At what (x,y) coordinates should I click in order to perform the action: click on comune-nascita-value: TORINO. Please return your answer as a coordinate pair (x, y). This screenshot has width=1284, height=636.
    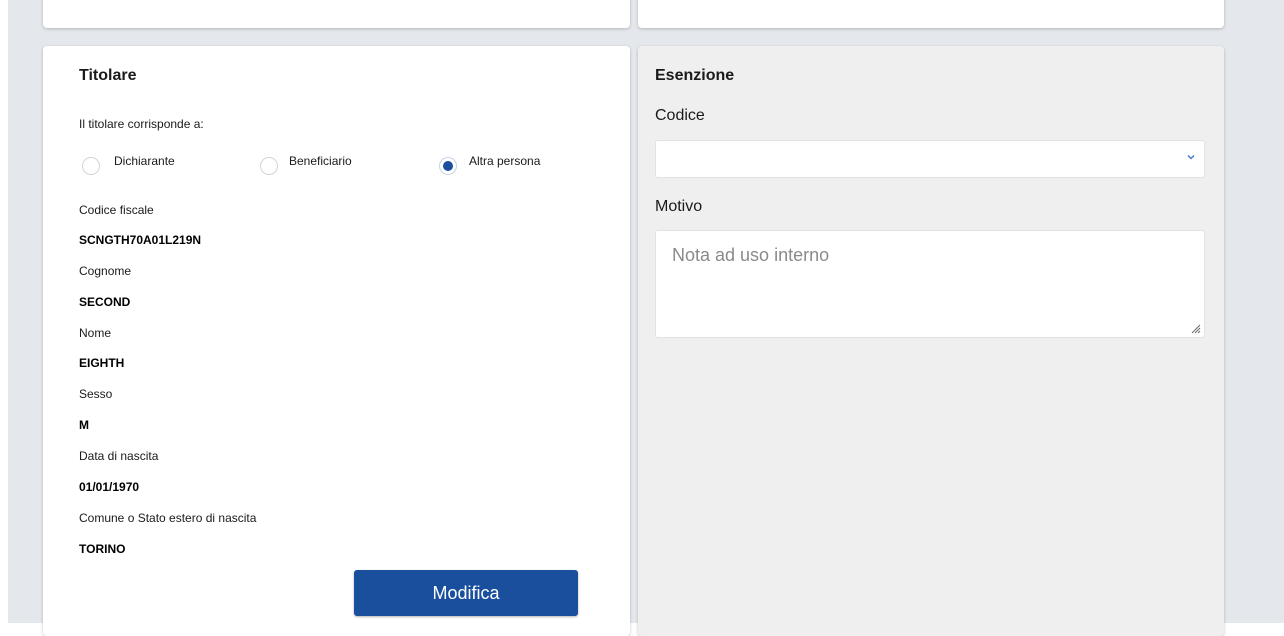
    Looking at the image, I should click on (102, 549).